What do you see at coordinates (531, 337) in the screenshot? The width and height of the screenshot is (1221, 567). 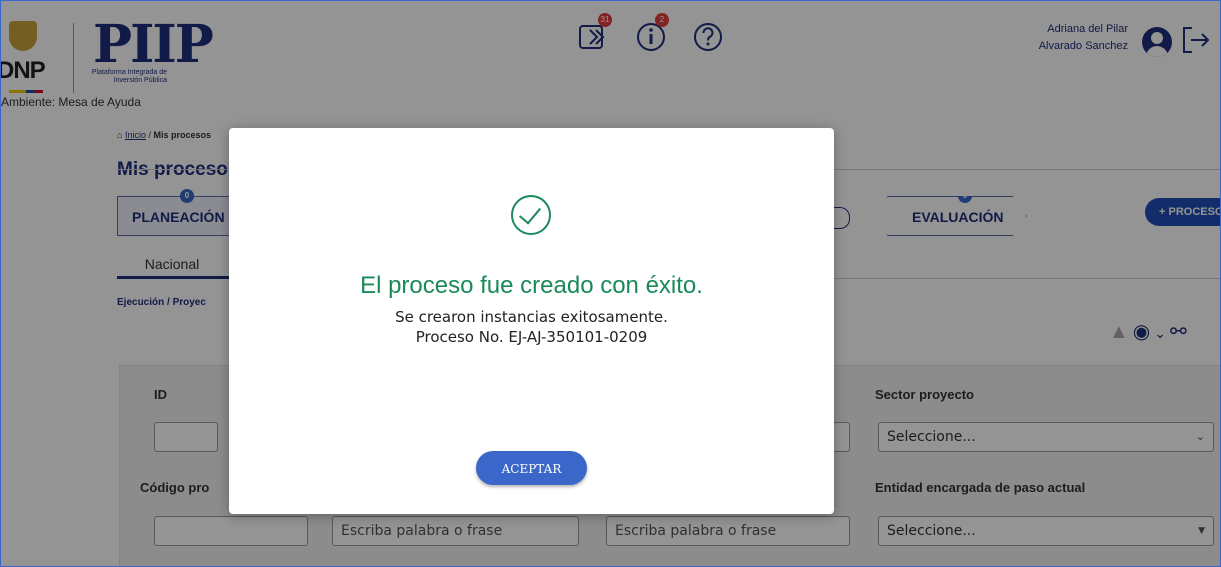 I see `modal-process-number: Proceso No. EJ-AJ-350101-0209` at bounding box center [531, 337].